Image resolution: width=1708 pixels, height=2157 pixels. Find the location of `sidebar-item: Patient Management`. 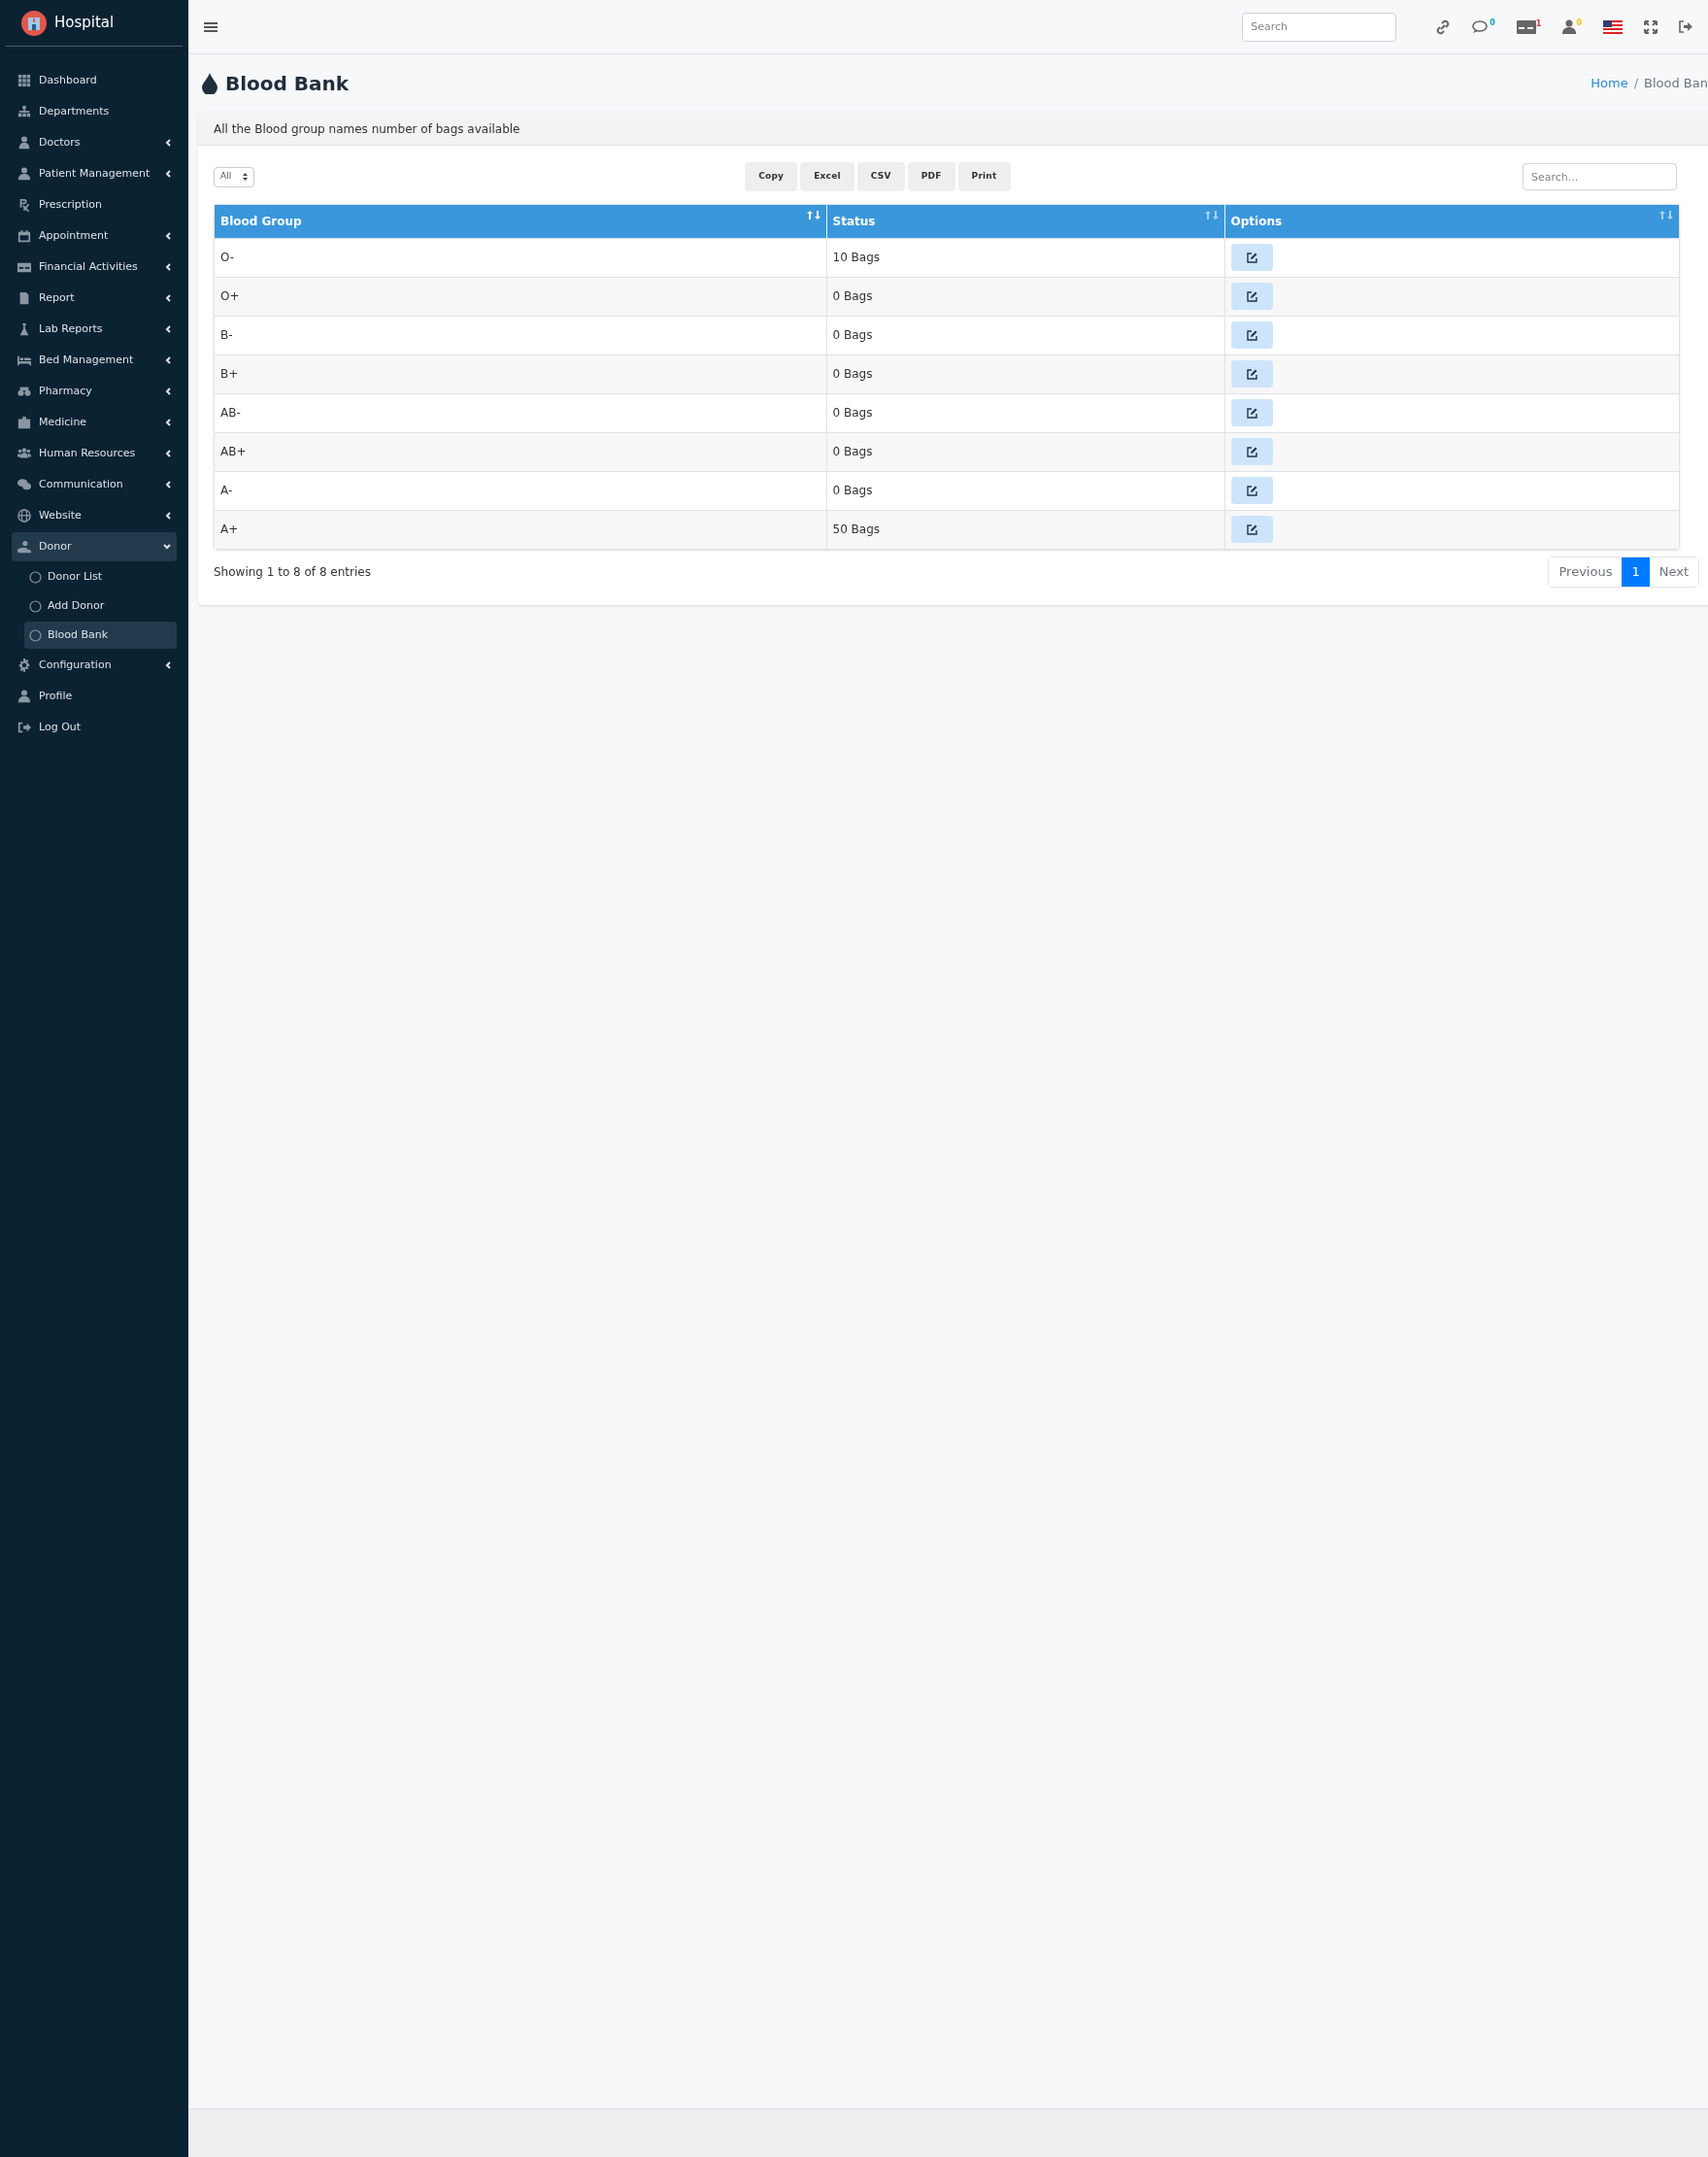

sidebar-item: Patient Management is located at coordinates (94, 173).